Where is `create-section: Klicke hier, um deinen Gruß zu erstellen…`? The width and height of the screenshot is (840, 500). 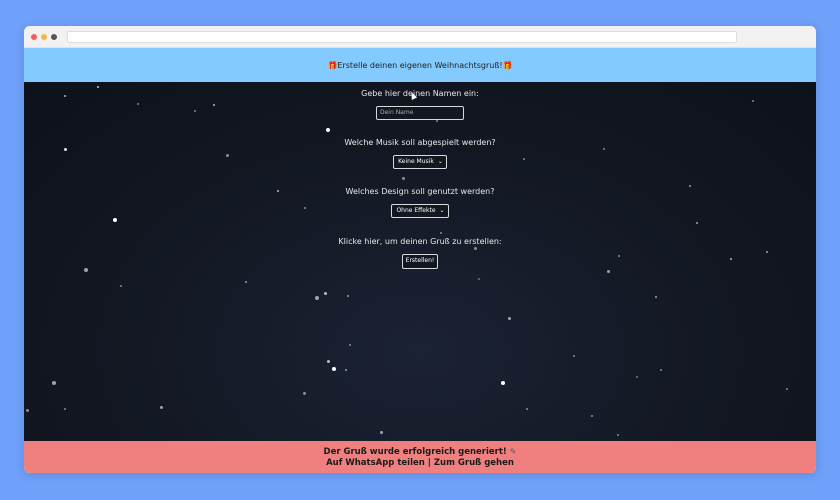
create-section: Klicke hier, um deinen Gruß zu erstellen… is located at coordinates (420, 253).